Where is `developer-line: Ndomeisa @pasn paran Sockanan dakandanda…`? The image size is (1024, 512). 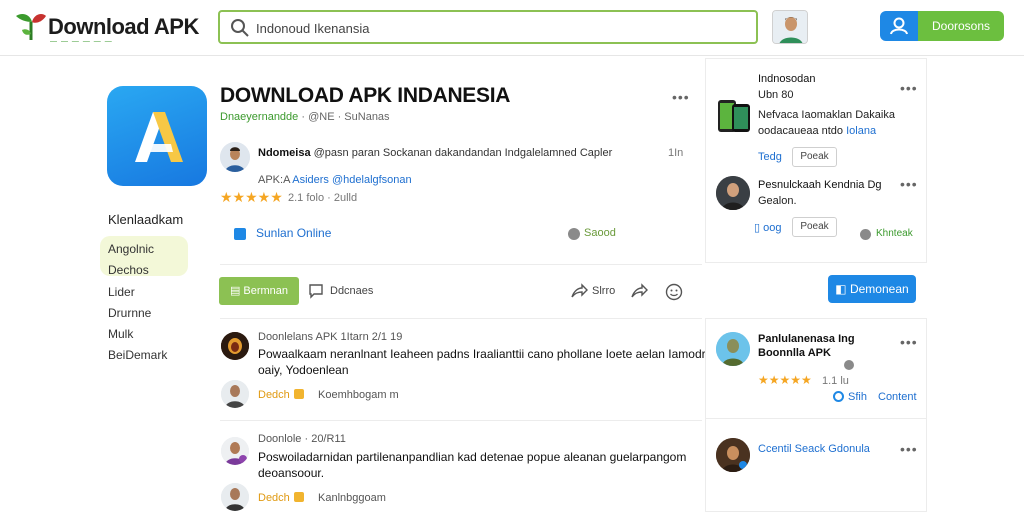
developer-line: Ndomeisa @pasn paran Sockanan dakandanda… is located at coordinates (435, 153).